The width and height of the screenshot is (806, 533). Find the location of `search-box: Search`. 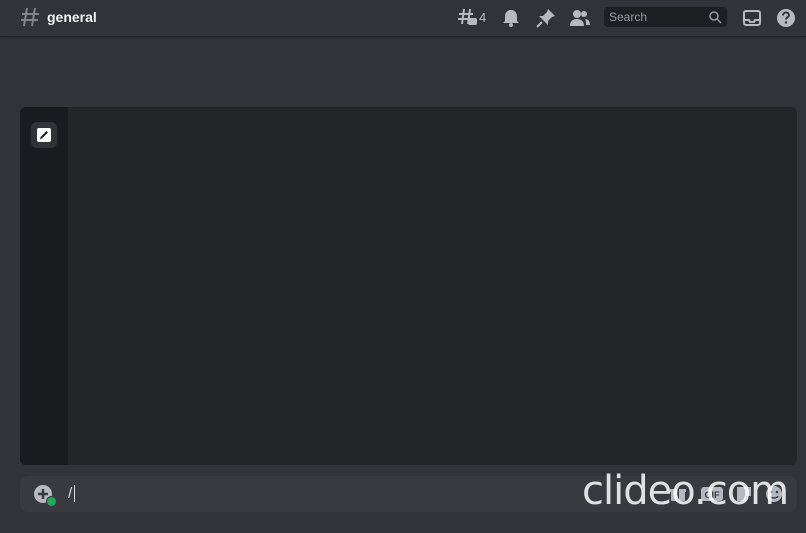

search-box: Search is located at coordinates (665, 17).